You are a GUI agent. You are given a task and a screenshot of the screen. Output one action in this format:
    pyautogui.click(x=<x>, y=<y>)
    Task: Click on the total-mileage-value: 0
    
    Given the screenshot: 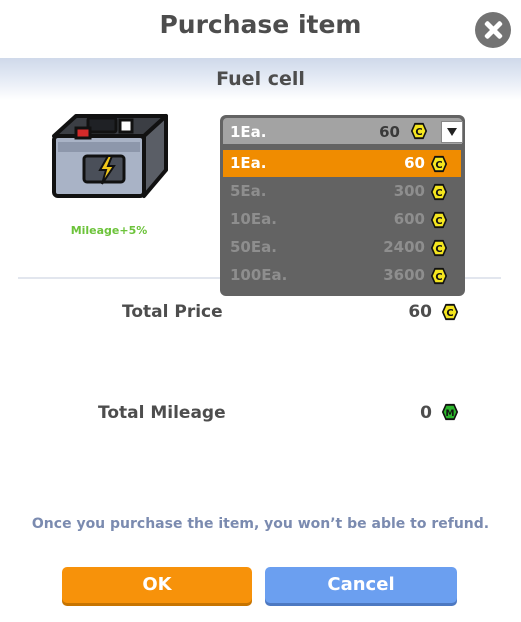 What is the action you would take?
    pyautogui.click(x=426, y=413)
    